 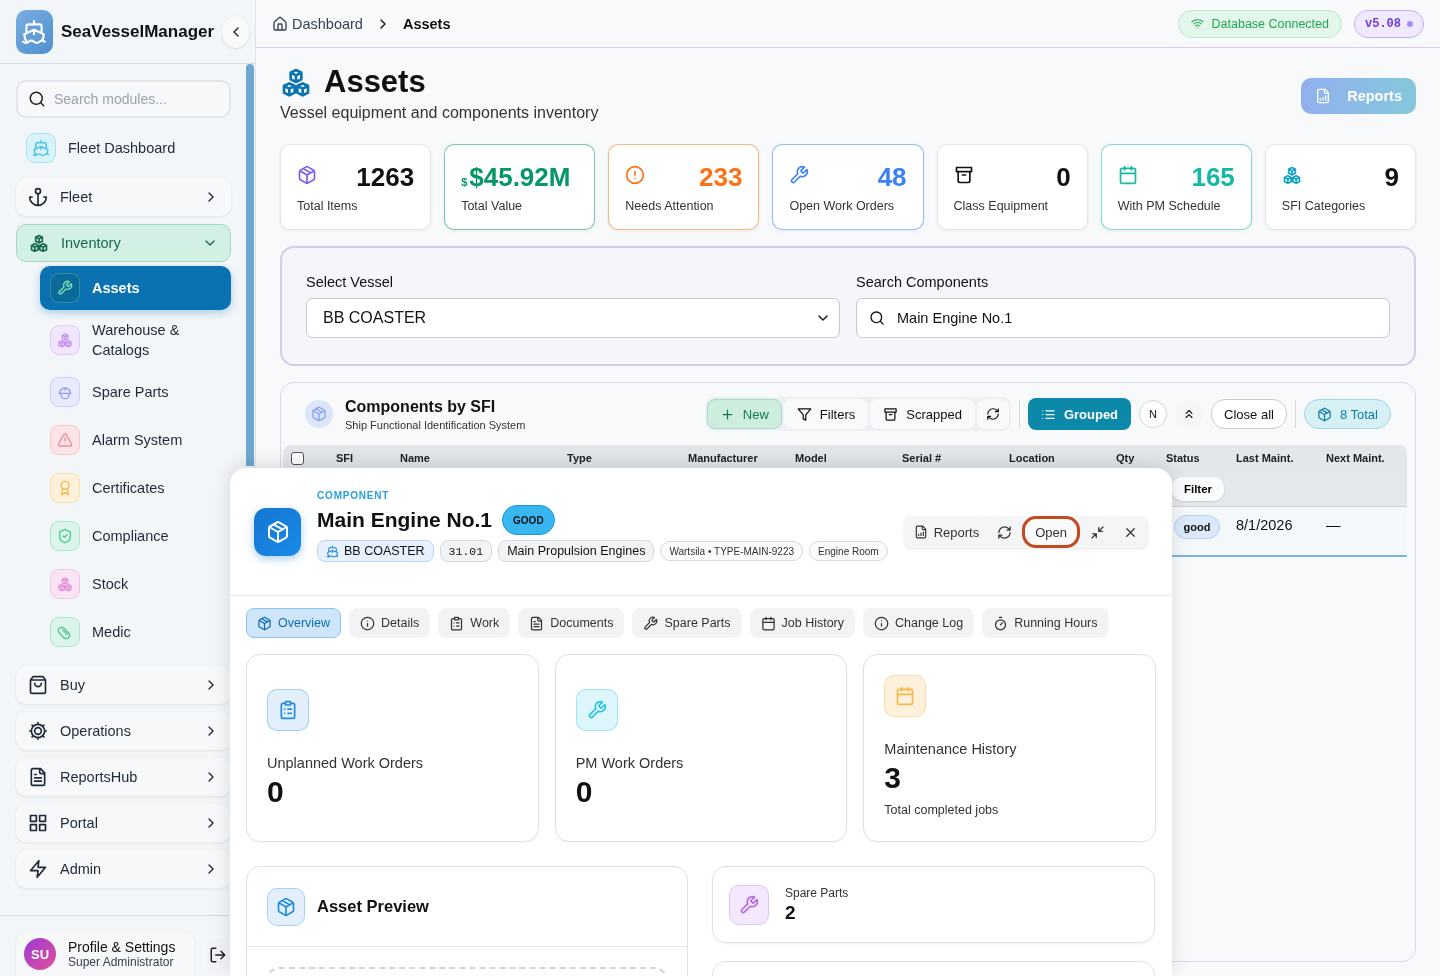 I want to click on tab: Job History, so click(x=802, y=623).